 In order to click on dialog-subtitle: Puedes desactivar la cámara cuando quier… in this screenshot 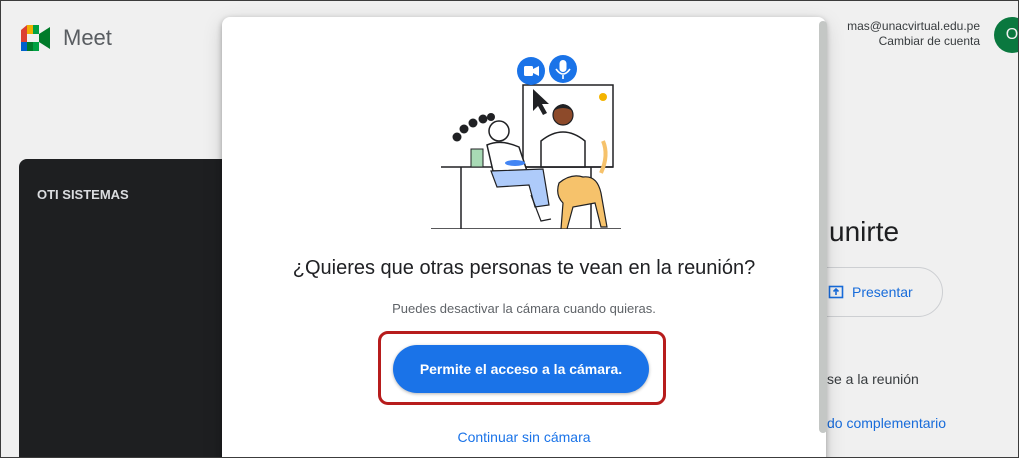, I will do `click(524, 308)`.